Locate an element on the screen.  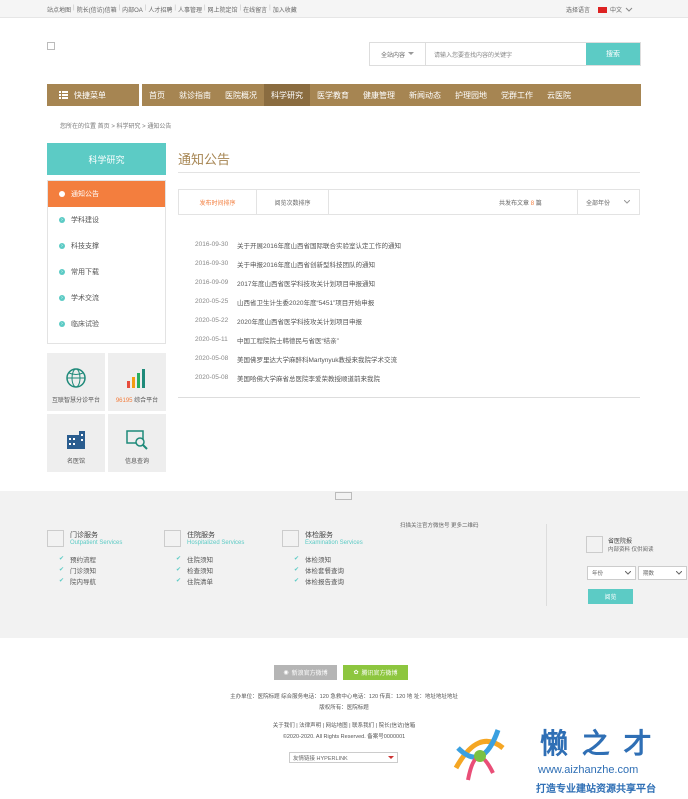
sidebar-item-label: 常用下载 is located at coordinates (85, 272).